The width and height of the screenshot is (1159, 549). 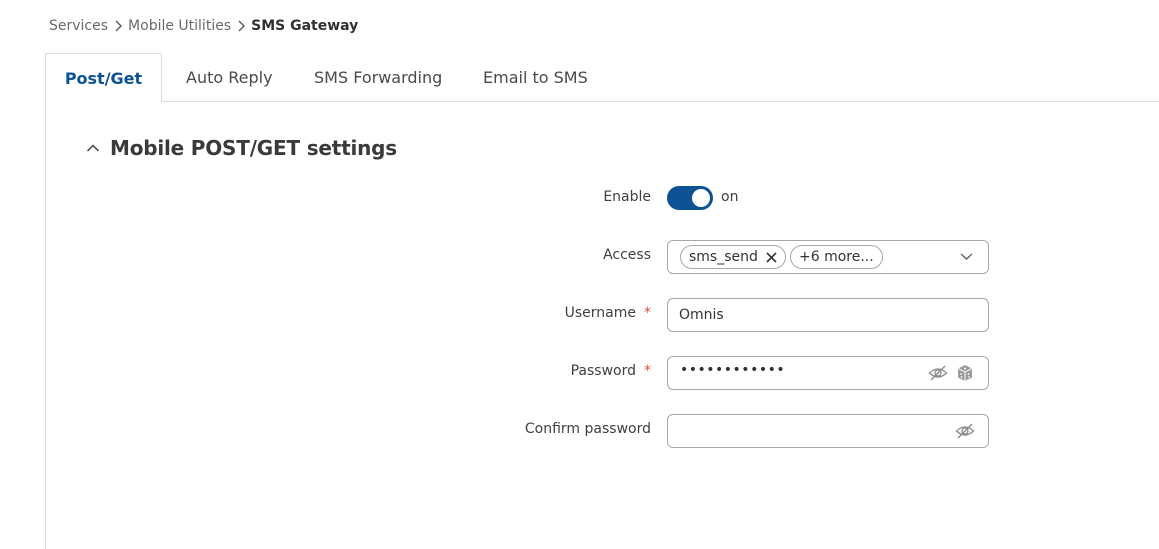 What do you see at coordinates (966, 256) in the screenshot?
I see `chevron-down-icon` at bounding box center [966, 256].